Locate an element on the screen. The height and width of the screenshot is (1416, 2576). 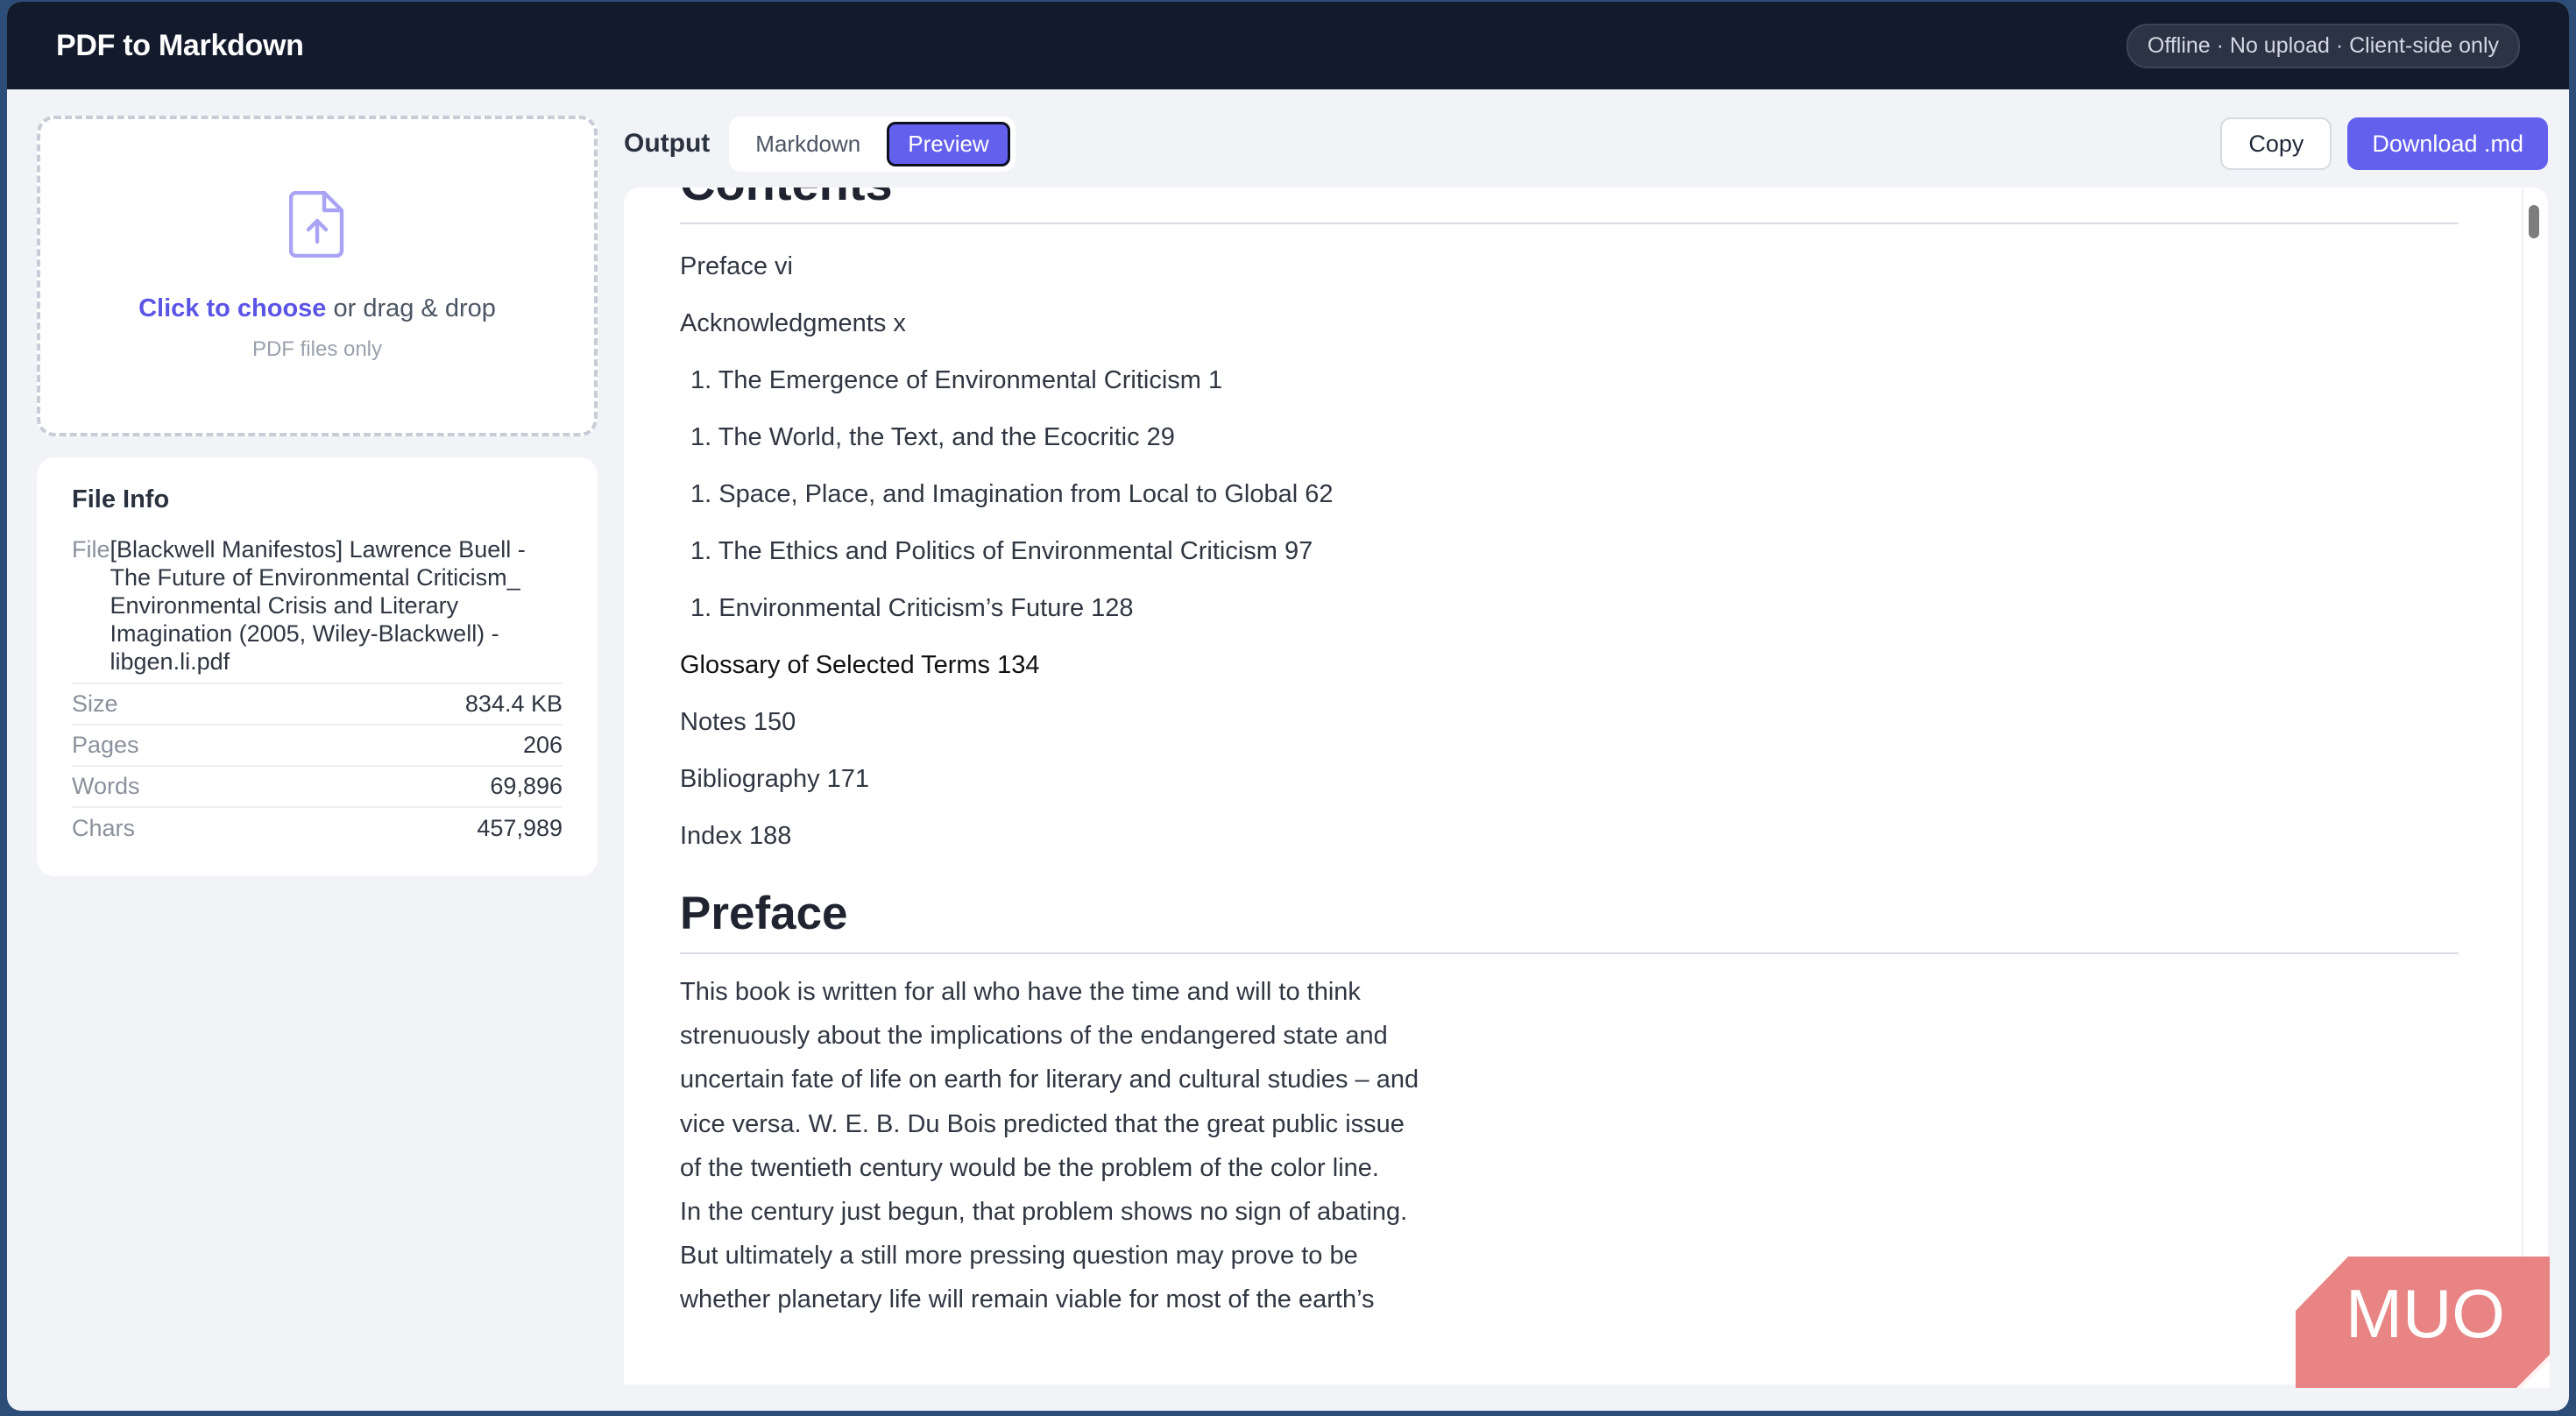
file-type-hint: PDF files only is located at coordinates (317, 348).